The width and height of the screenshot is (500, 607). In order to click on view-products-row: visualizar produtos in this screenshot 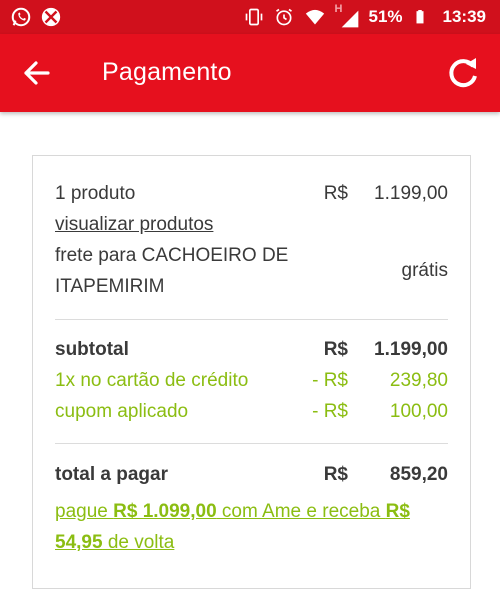, I will do `click(251, 225)`.